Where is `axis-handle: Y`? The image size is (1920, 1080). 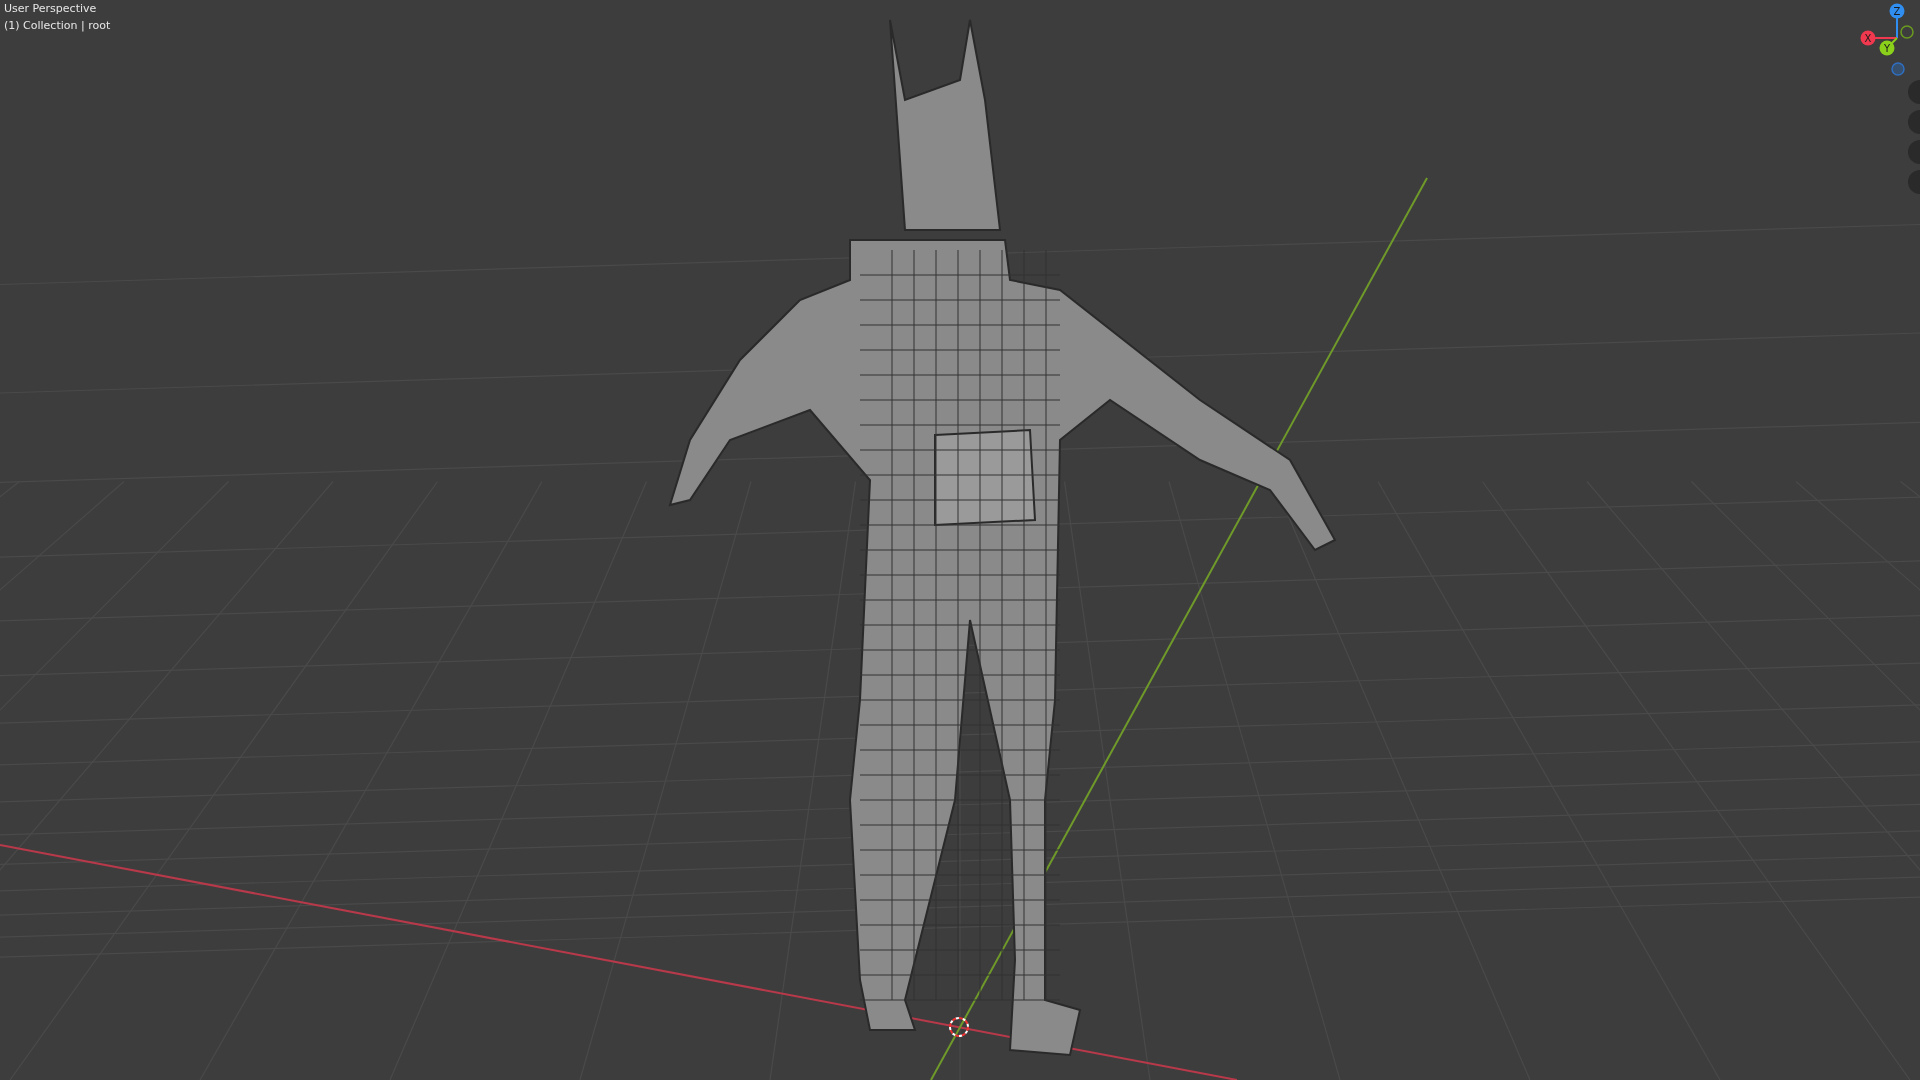 axis-handle: Y is located at coordinates (1887, 48).